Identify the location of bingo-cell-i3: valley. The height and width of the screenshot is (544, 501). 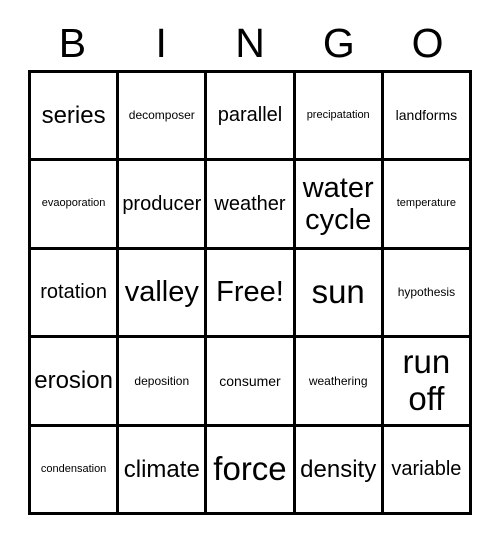
(163, 294).